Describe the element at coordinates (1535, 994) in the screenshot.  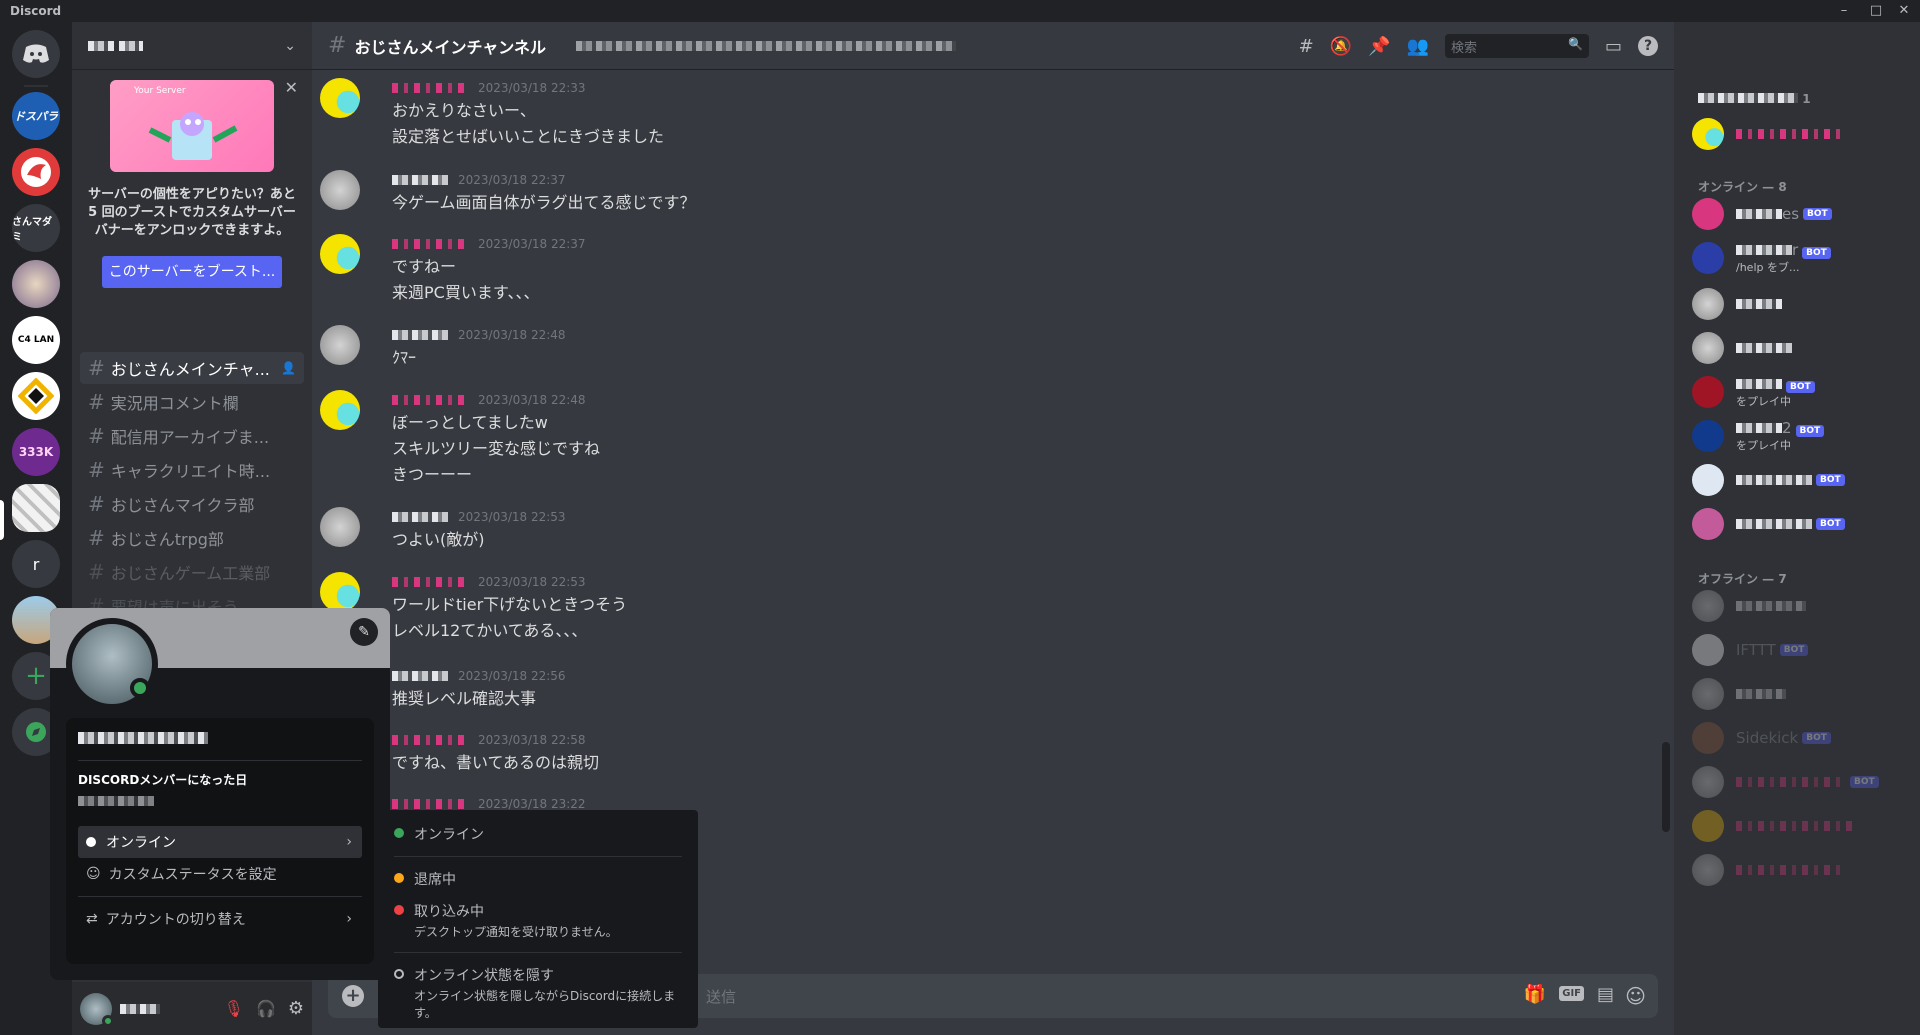
I see `gift-icon: 🎁` at that location.